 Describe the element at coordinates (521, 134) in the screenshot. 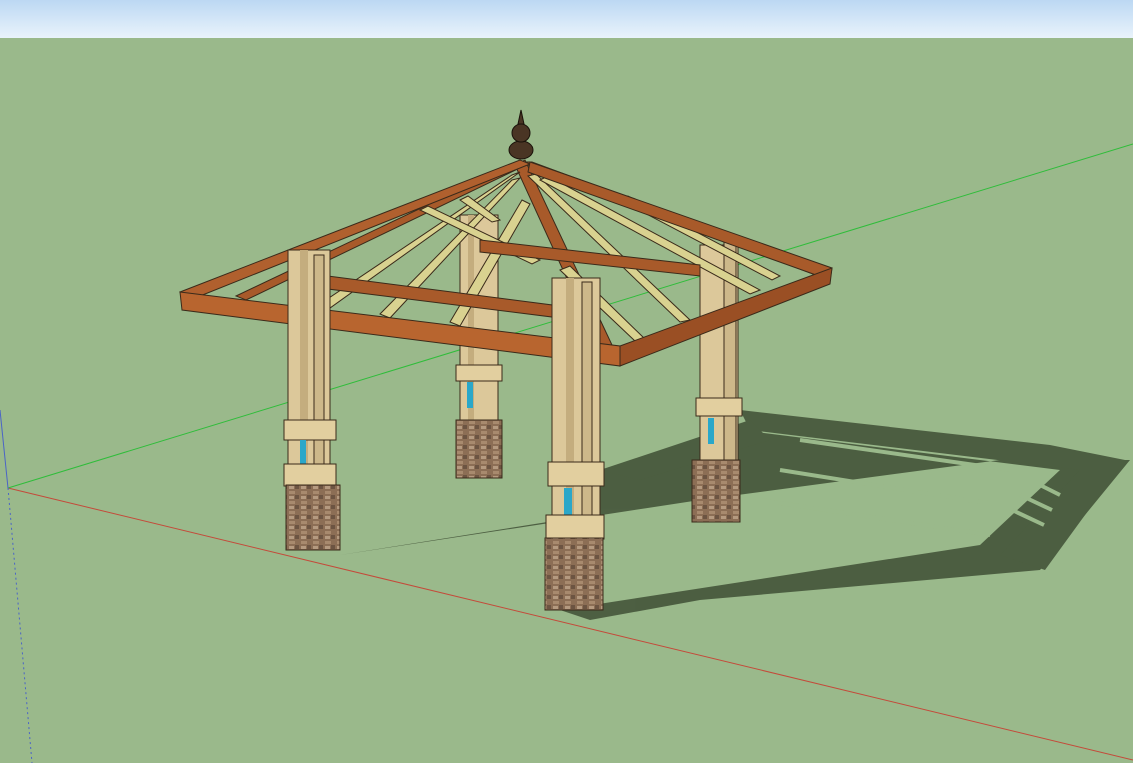

I see `roof-finial` at that location.